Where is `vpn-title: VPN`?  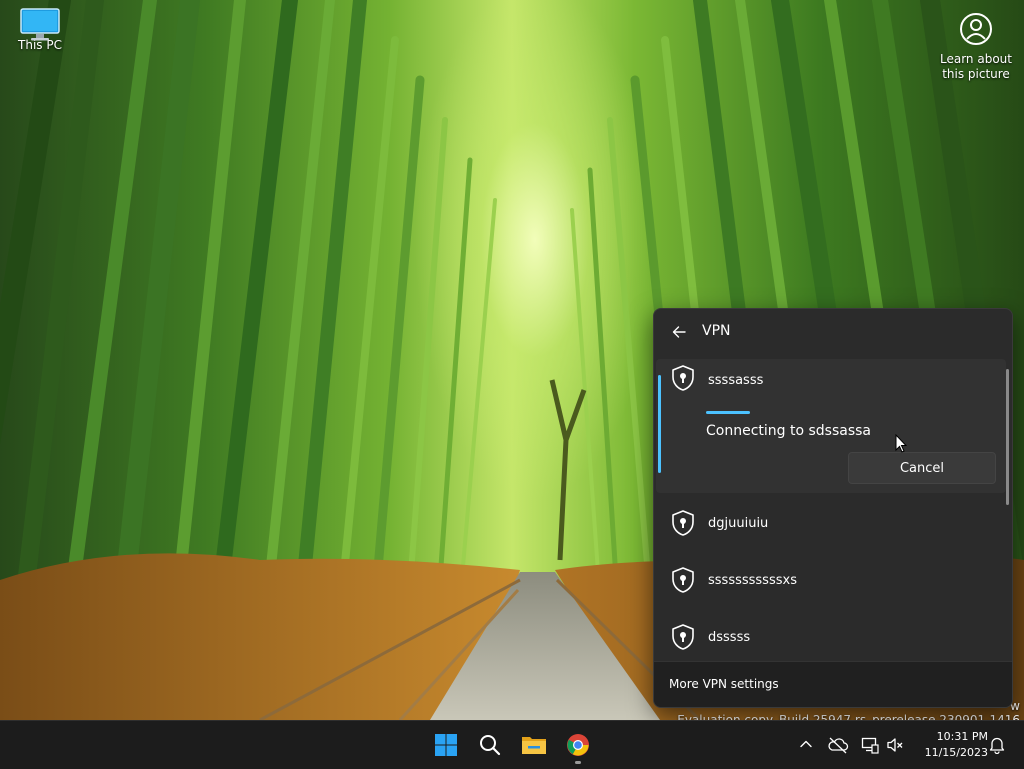
vpn-title: VPN is located at coordinates (716, 331).